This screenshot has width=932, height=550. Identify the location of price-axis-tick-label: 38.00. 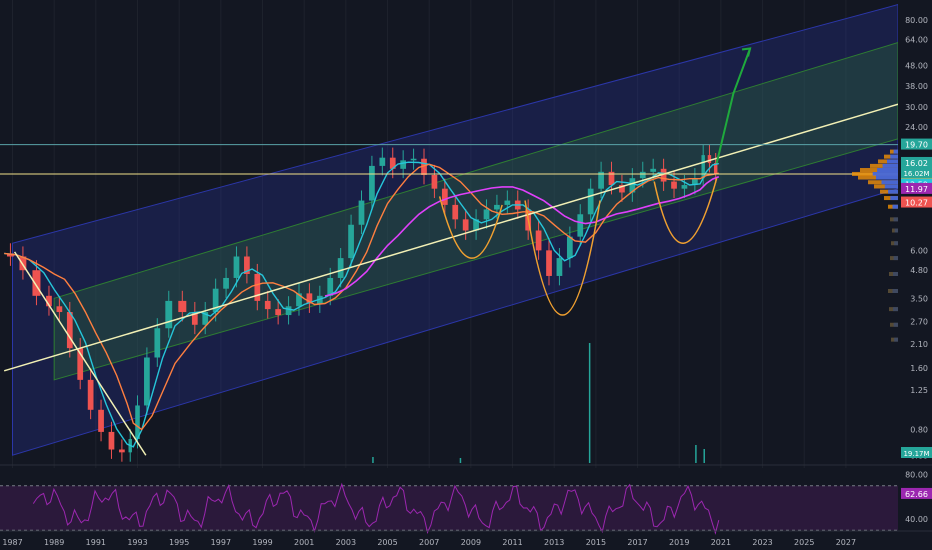
(916, 86).